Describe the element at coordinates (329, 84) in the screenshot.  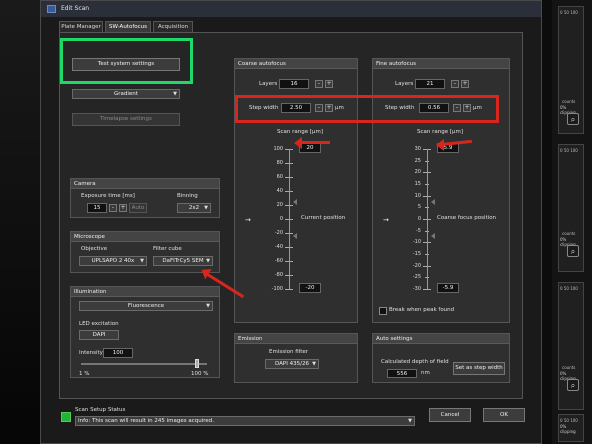
I see `coarse-layers-increment: +` at that location.